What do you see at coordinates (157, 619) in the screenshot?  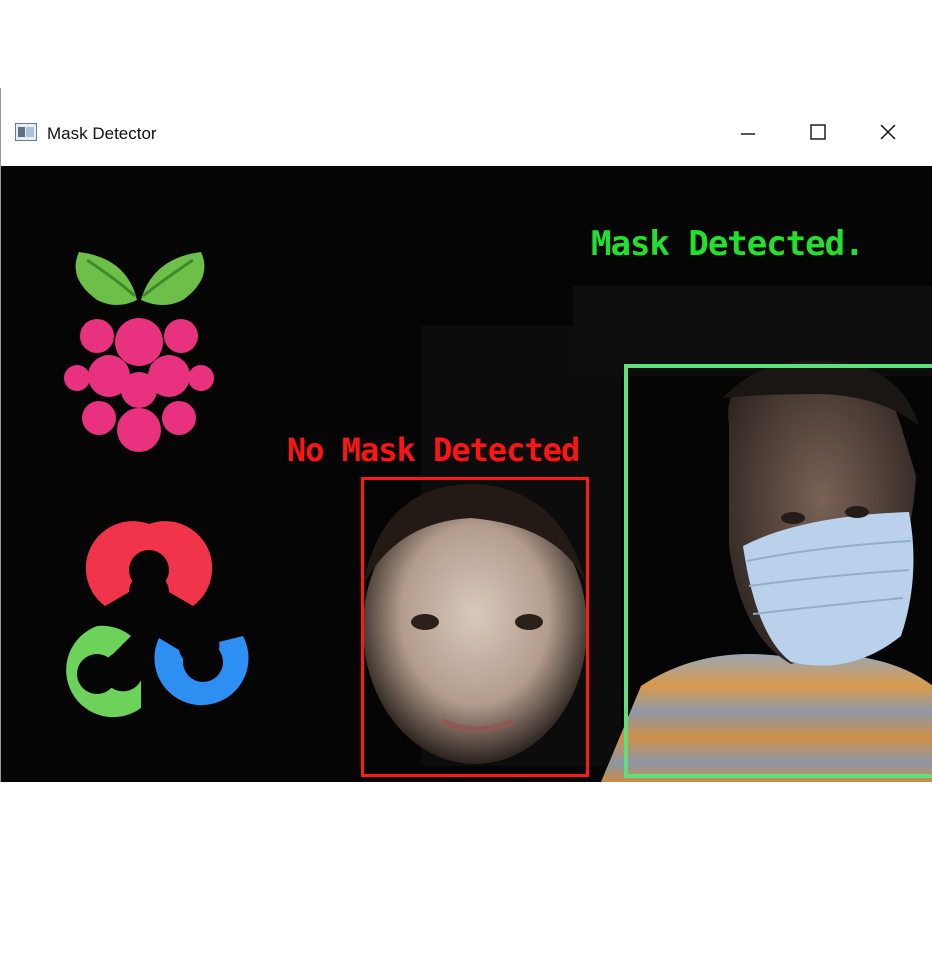 I see `opencv-logo` at bounding box center [157, 619].